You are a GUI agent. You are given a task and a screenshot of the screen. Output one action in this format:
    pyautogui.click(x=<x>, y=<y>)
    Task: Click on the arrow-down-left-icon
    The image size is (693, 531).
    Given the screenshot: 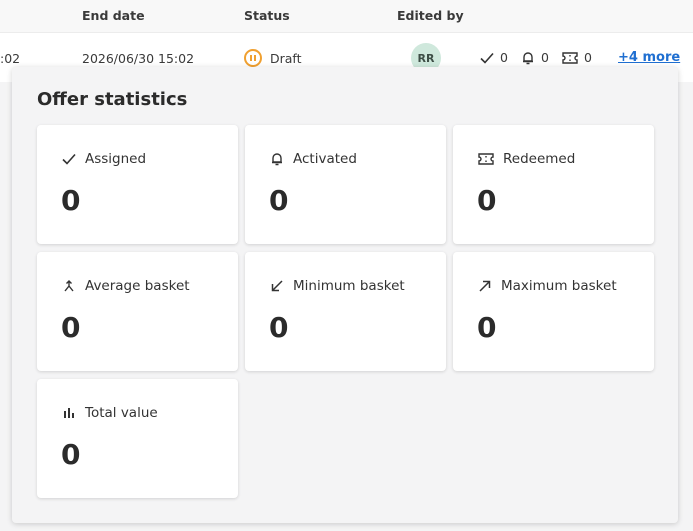 What is the action you would take?
    pyautogui.click(x=277, y=286)
    